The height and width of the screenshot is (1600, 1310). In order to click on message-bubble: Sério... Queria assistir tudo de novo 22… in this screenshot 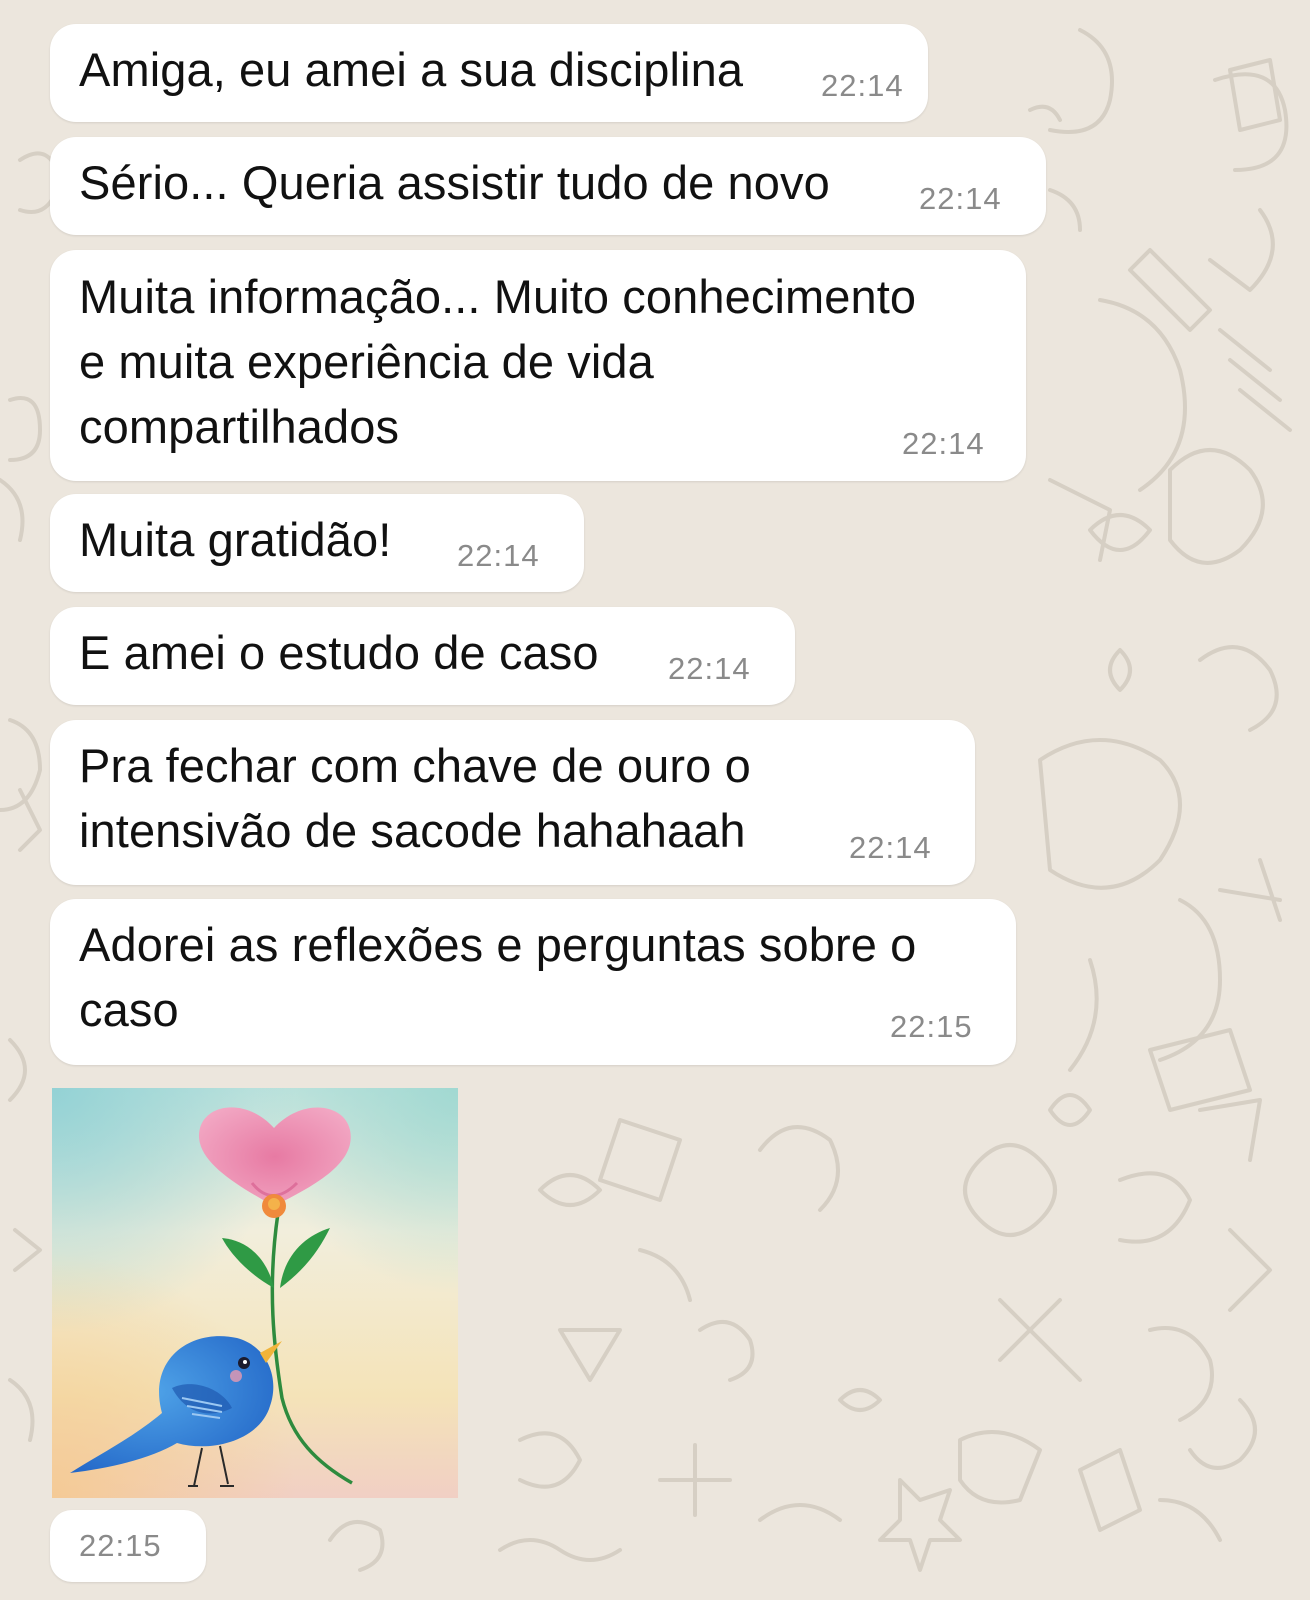, I will do `click(548, 186)`.